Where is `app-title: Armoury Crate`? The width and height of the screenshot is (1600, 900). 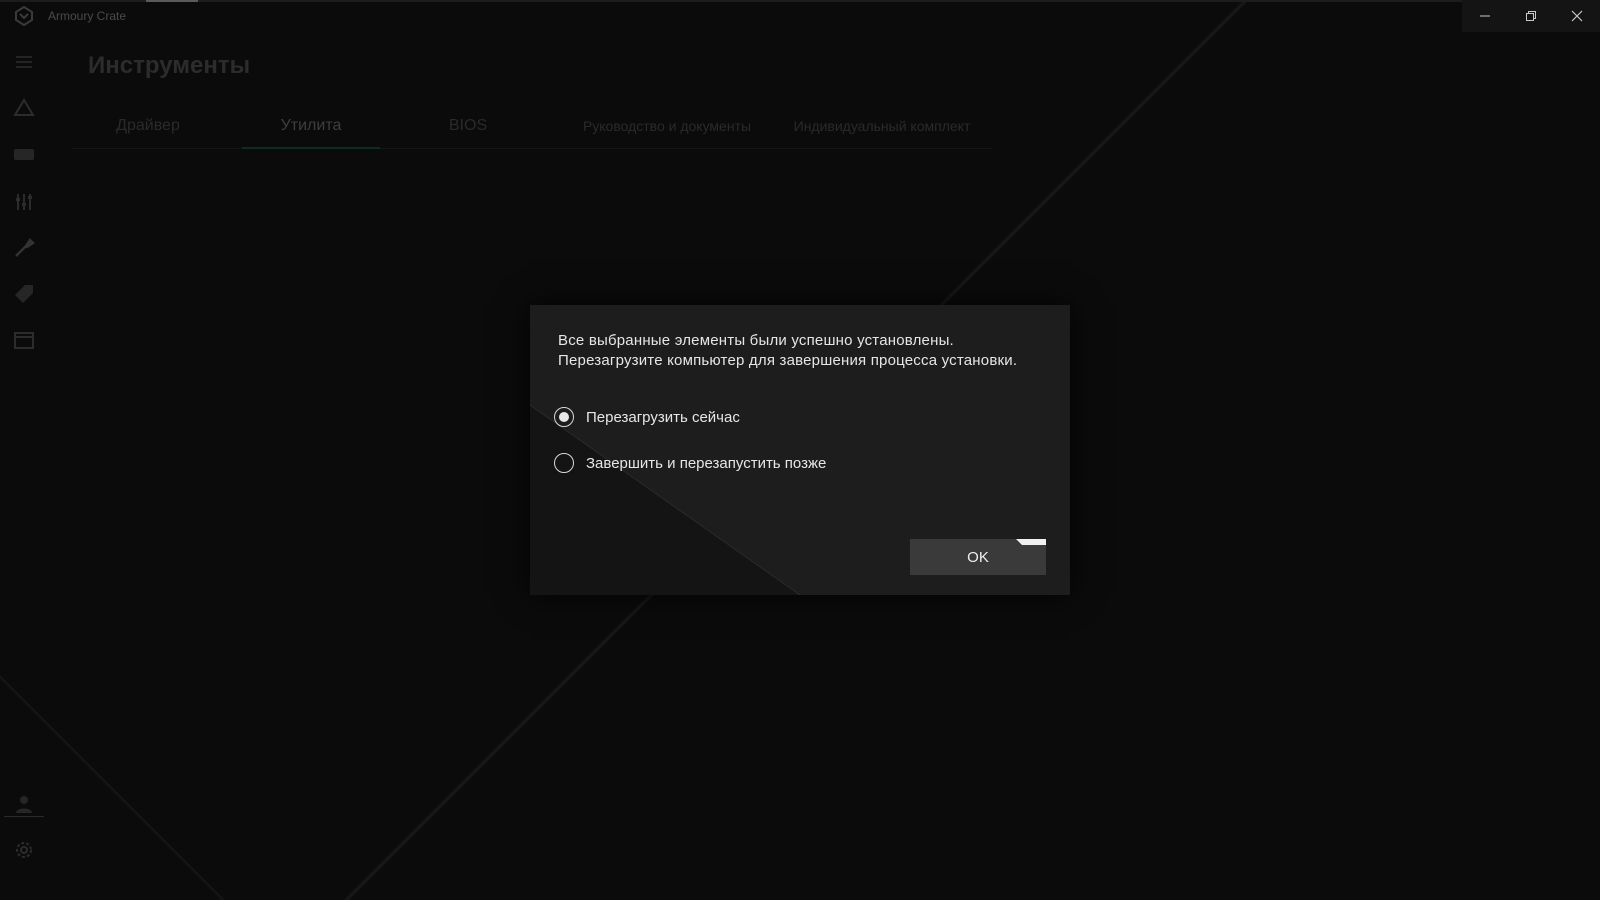
app-title: Armoury Crate is located at coordinates (87, 16).